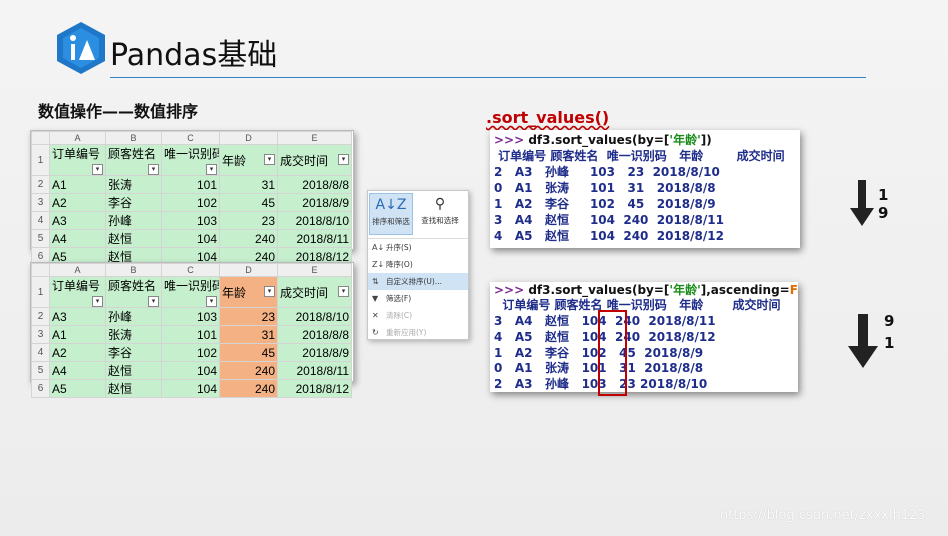  Describe the element at coordinates (612, 353) in the screenshot. I see `age-column-highlight` at that location.